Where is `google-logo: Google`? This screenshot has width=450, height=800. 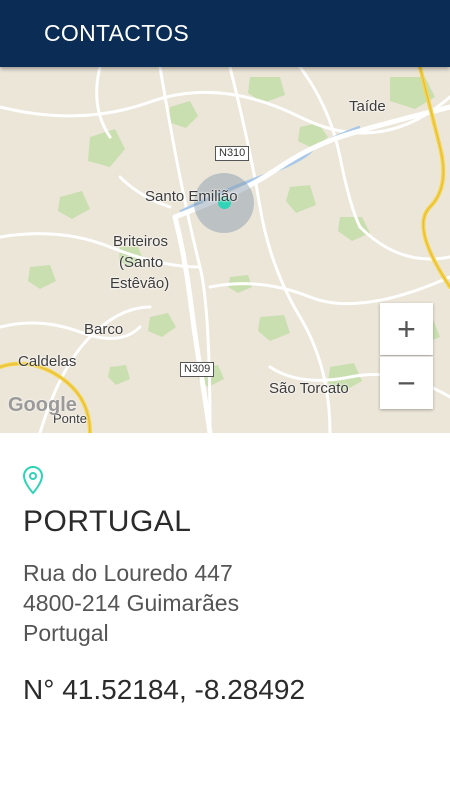
google-logo: Google is located at coordinates (42, 405).